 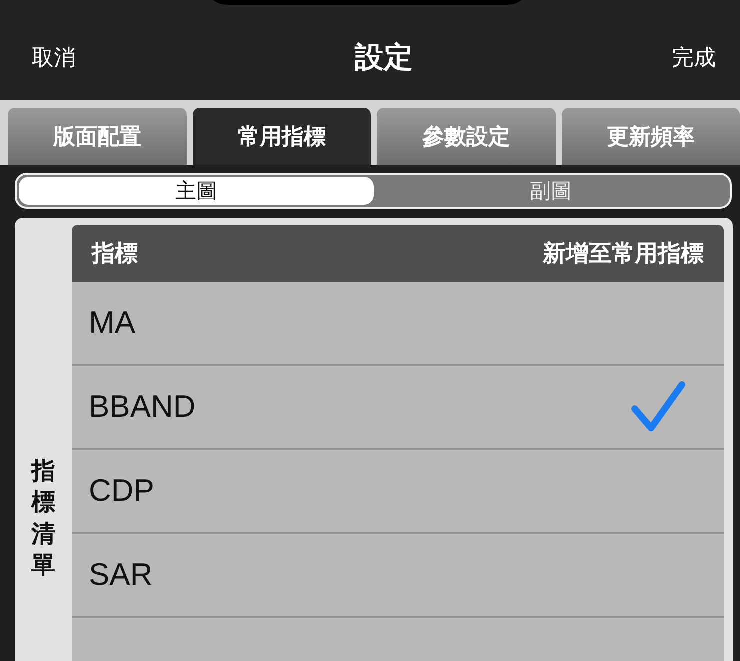 What do you see at coordinates (623, 254) in the screenshot?
I see `column-header: 新增至常用指標` at bounding box center [623, 254].